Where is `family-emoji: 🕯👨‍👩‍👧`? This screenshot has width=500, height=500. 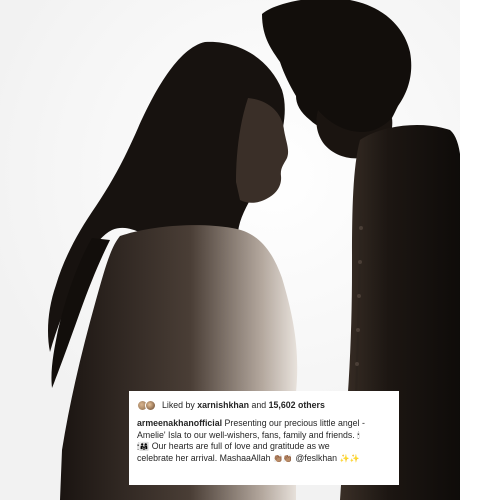
family-emoji: 🕯👨‍👩‍👧 is located at coordinates (143, 447).